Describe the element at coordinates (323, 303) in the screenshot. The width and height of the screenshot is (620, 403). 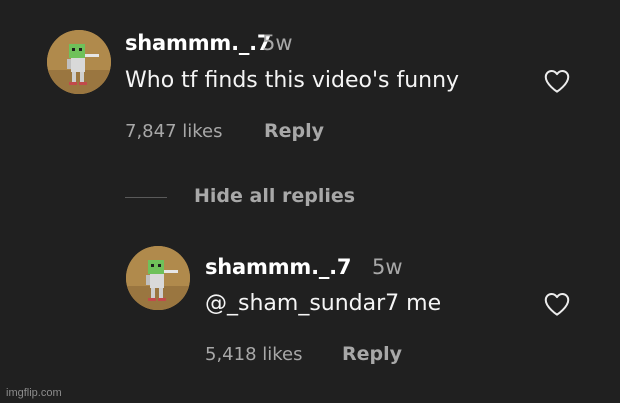
I see `reply-text: @_sham_sundar7 me` at that location.